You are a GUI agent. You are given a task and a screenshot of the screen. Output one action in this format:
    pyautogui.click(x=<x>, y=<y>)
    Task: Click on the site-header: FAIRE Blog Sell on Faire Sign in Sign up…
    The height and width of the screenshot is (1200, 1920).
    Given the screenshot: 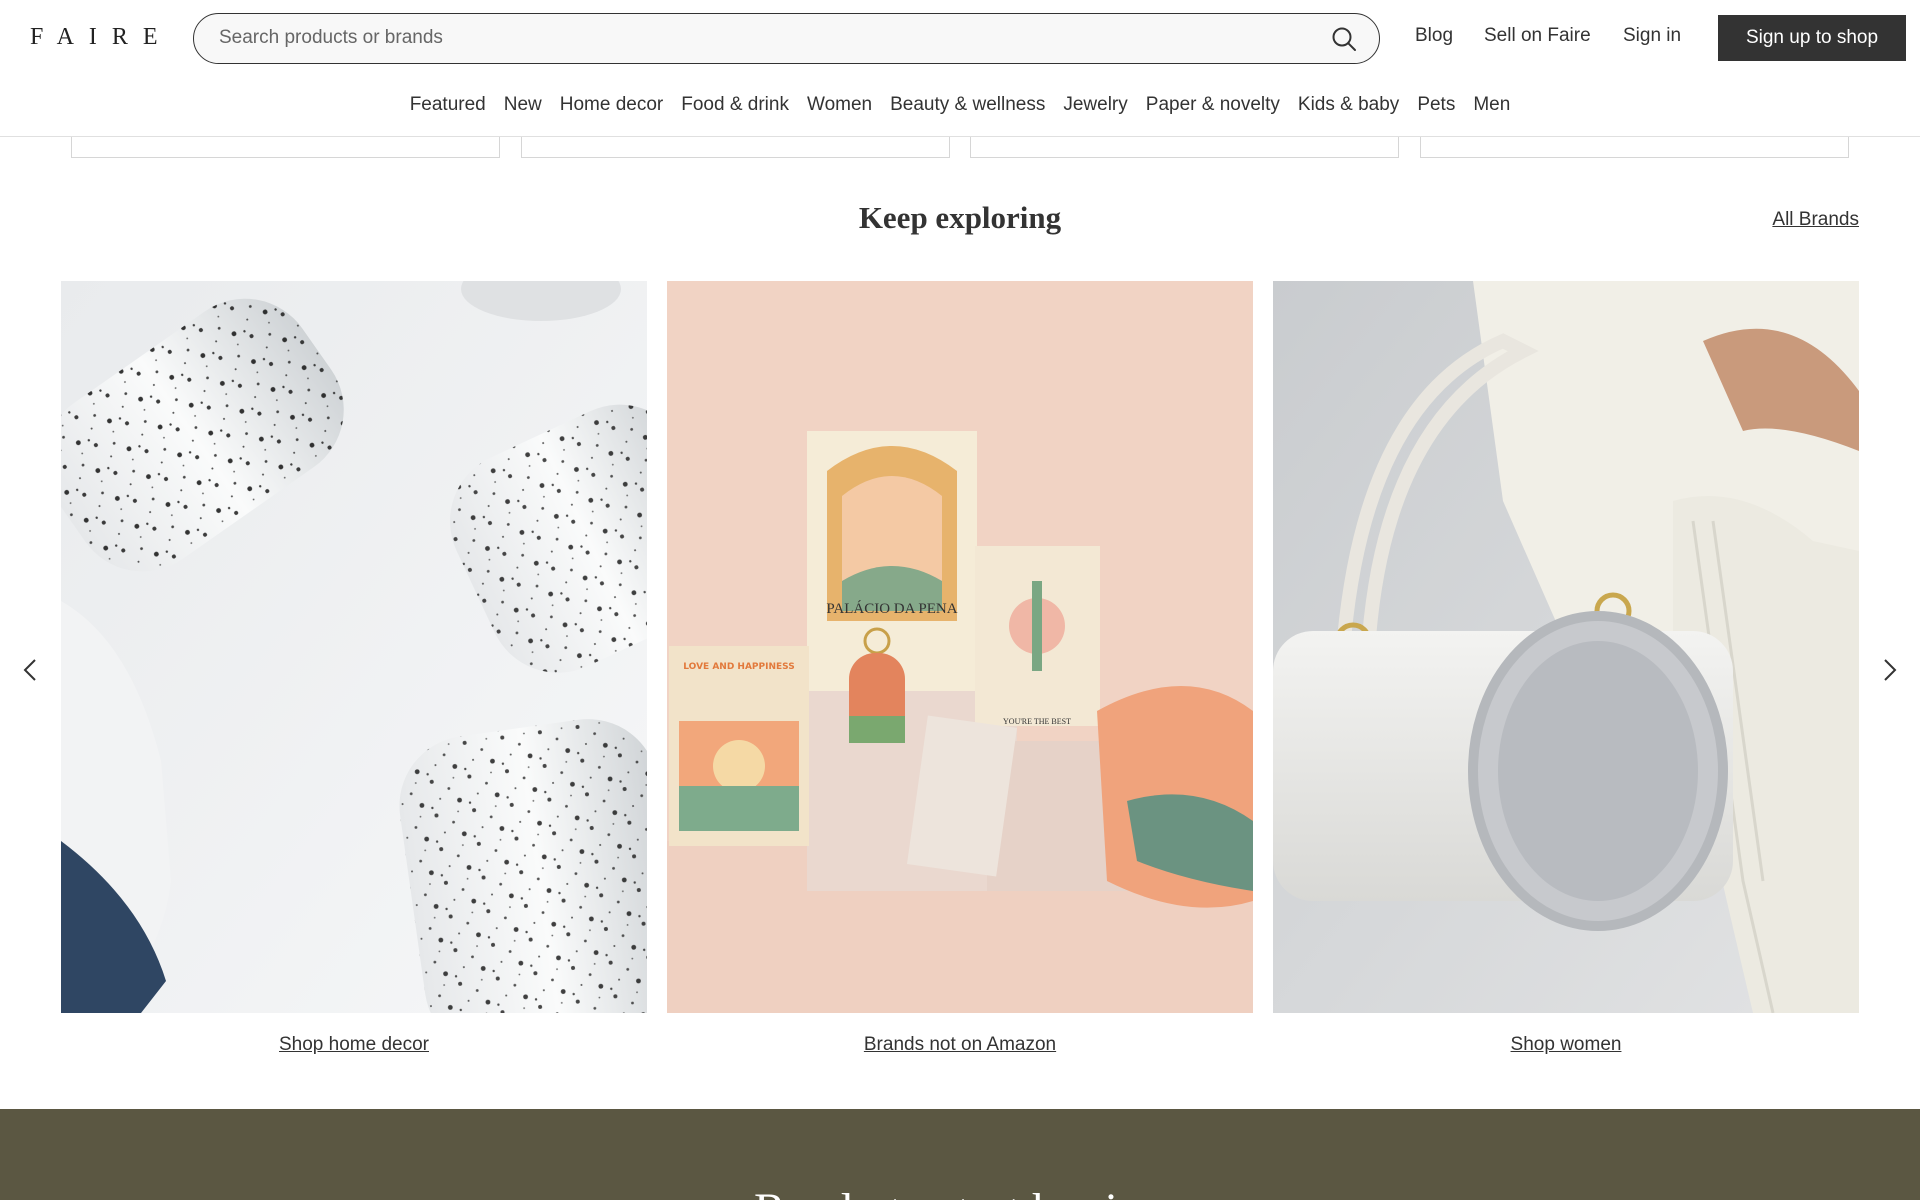 What is the action you would take?
    pyautogui.click(x=960, y=68)
    